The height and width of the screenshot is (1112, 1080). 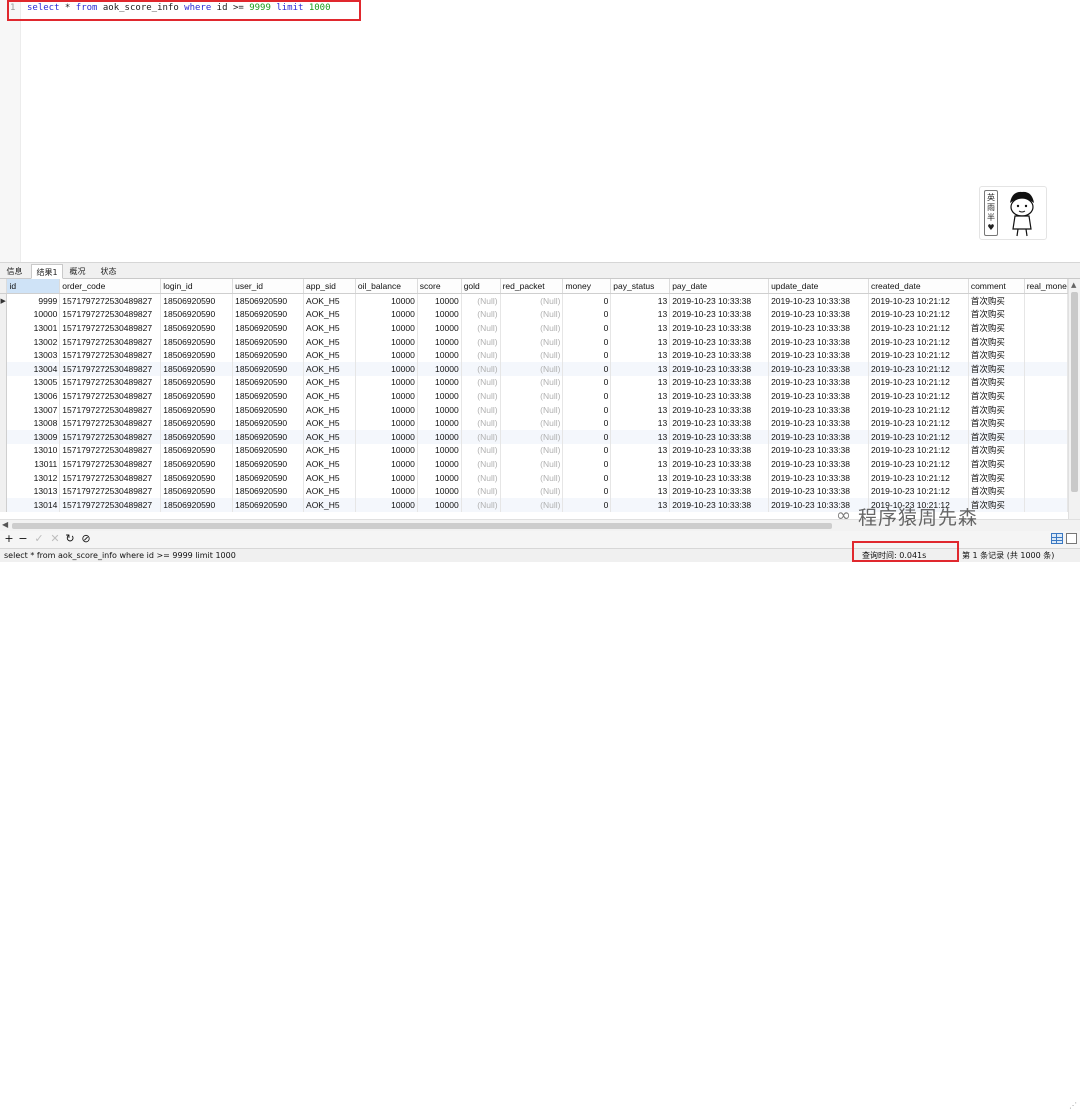 I want to click on scroll-up-icon: ▲, so click(x=1073, y=285).